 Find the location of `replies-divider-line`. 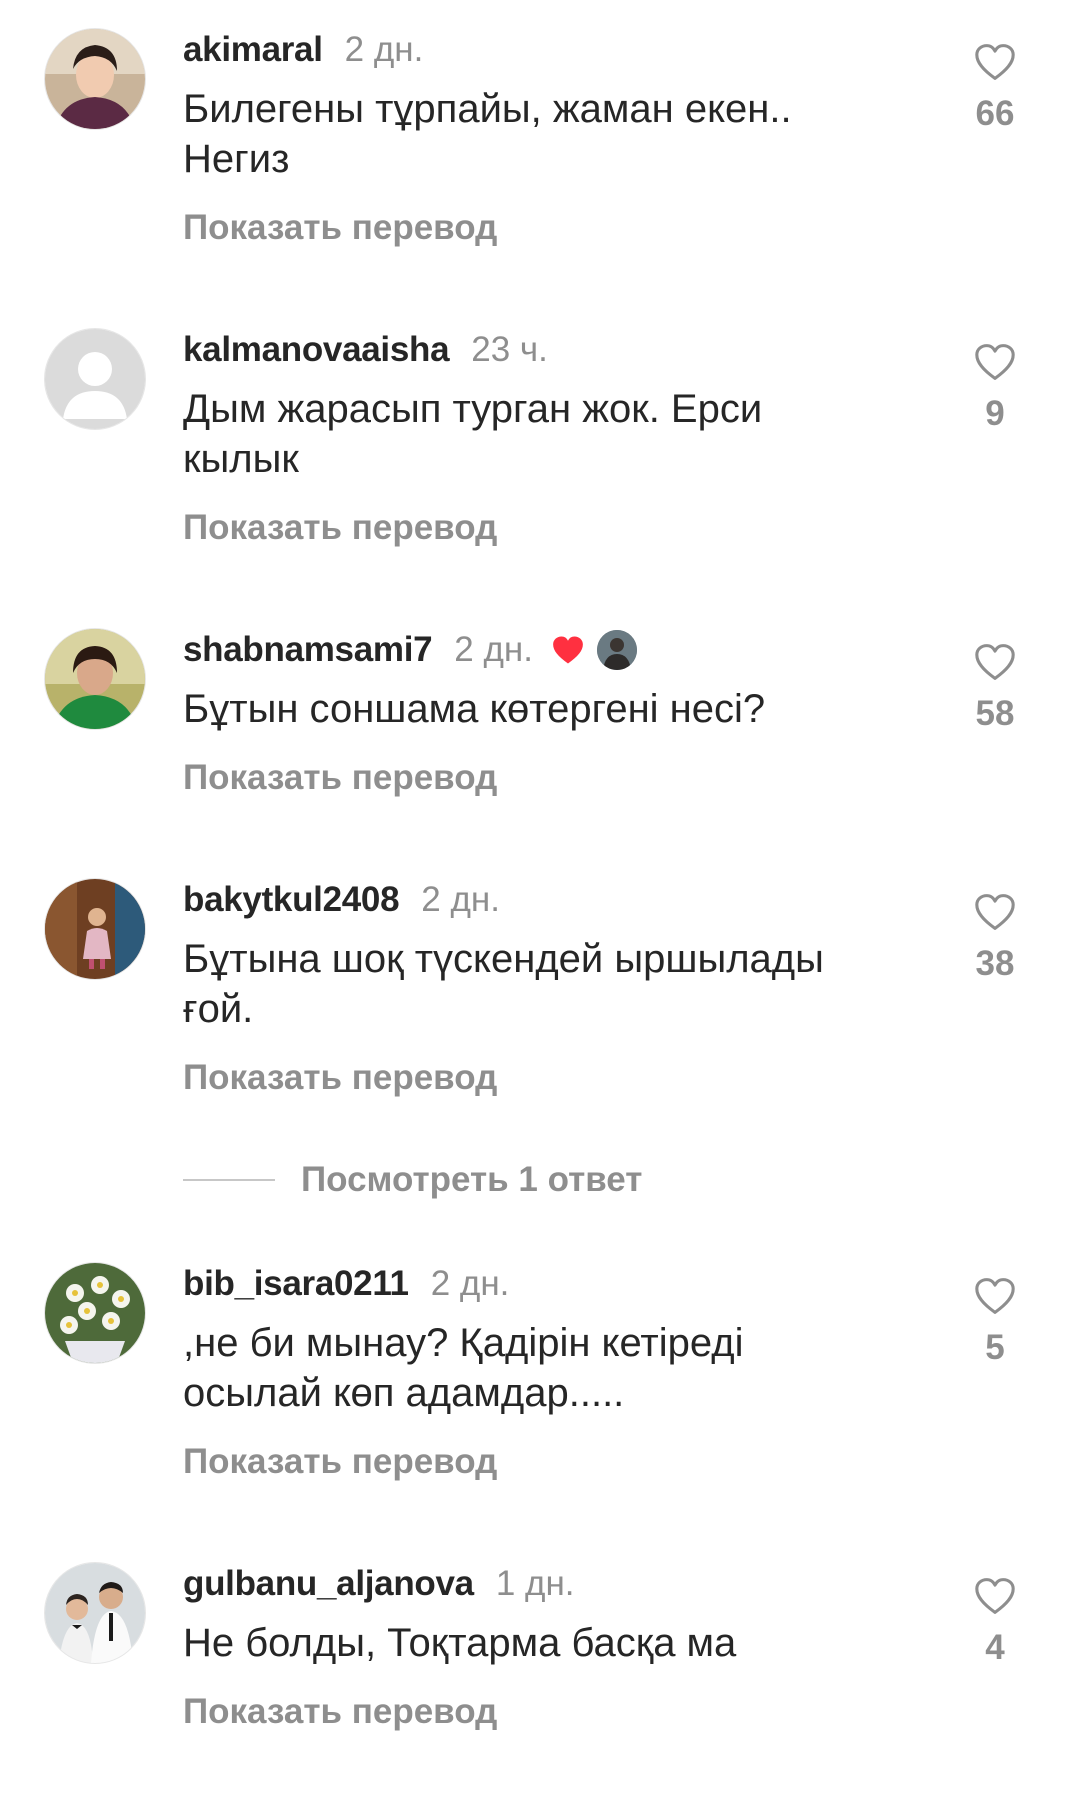

replies-divider-line is located at coordinates (229, 1180).